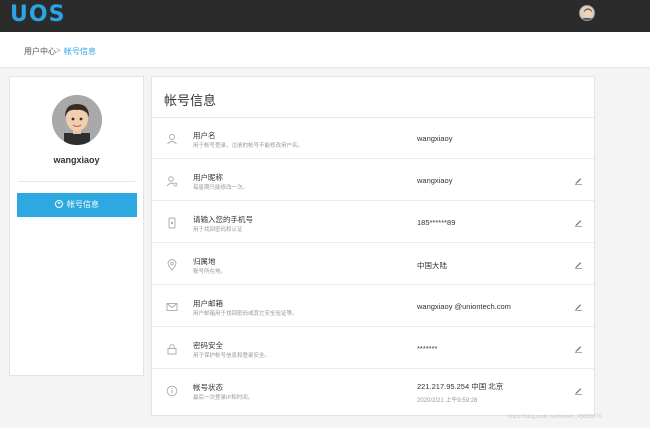  Describe the element at coordinates (221, 188) in the screenshot. I see `row-description: 每星期只能修改一次。` at that location.